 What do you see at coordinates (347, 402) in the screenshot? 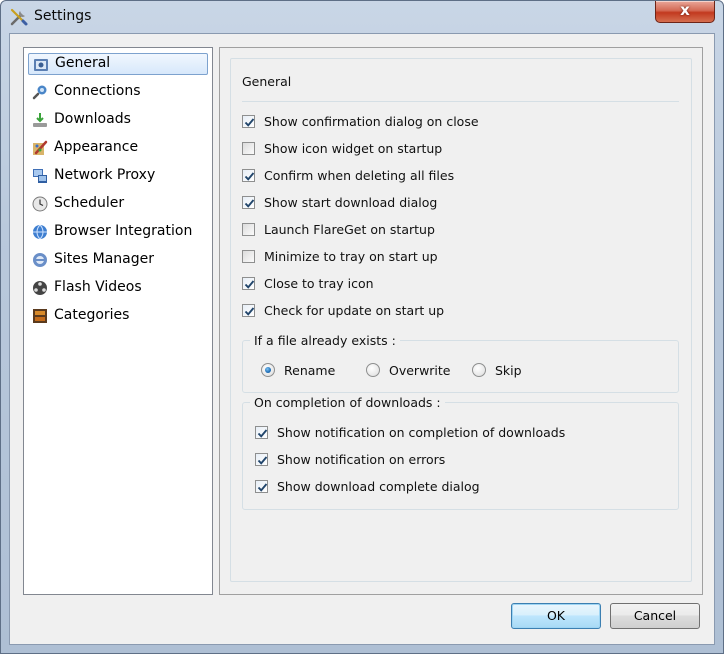
I see `group-title: On completion of downloads :` at bounding box center [347, 402].